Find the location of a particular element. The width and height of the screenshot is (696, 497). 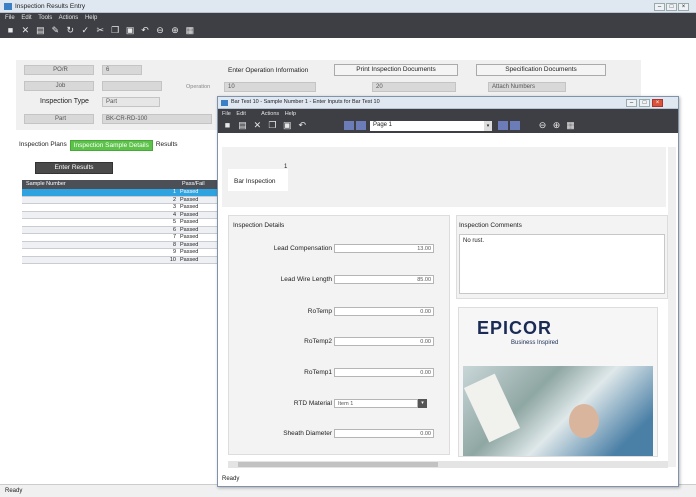

sample-number-cell: 6 is located at coordinates (174, 229).